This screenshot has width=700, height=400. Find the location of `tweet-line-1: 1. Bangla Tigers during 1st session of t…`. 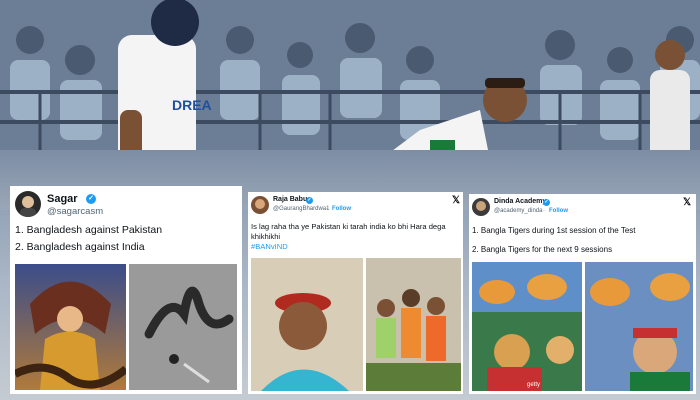

tweet-line-1: 1. Bangla Tigers during 1st session of t… is located at coordinates (554, 230).